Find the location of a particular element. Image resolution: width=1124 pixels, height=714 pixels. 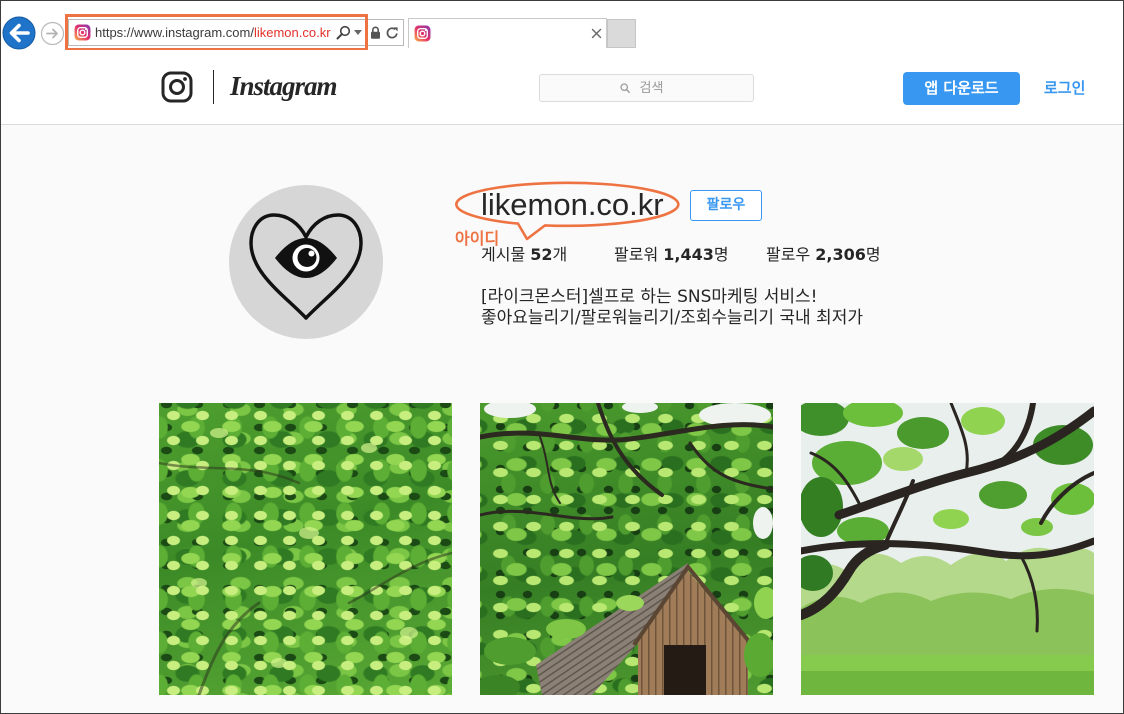

stat-following: 팔로우 2,306명 is located at coordinates (823, 255).